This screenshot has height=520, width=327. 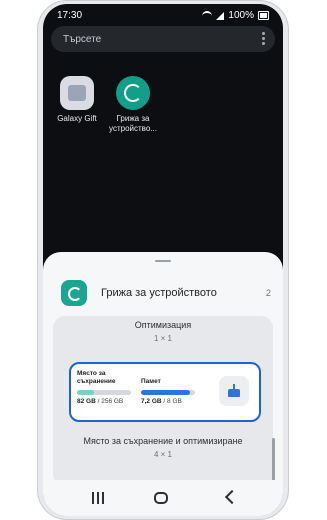 I want to click on memory-used: 7,2 GB, so click(x=151, y=401).